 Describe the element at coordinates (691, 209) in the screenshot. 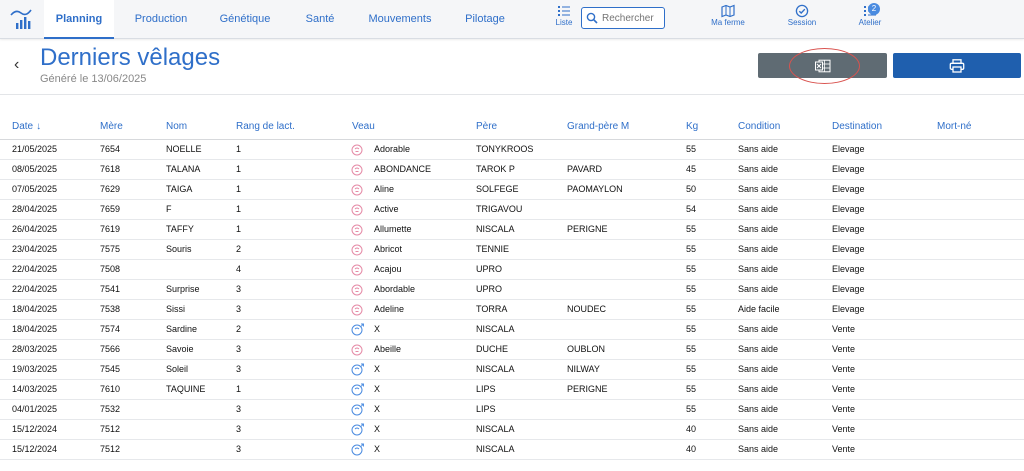

I see `cell-kg: 54` at that location.